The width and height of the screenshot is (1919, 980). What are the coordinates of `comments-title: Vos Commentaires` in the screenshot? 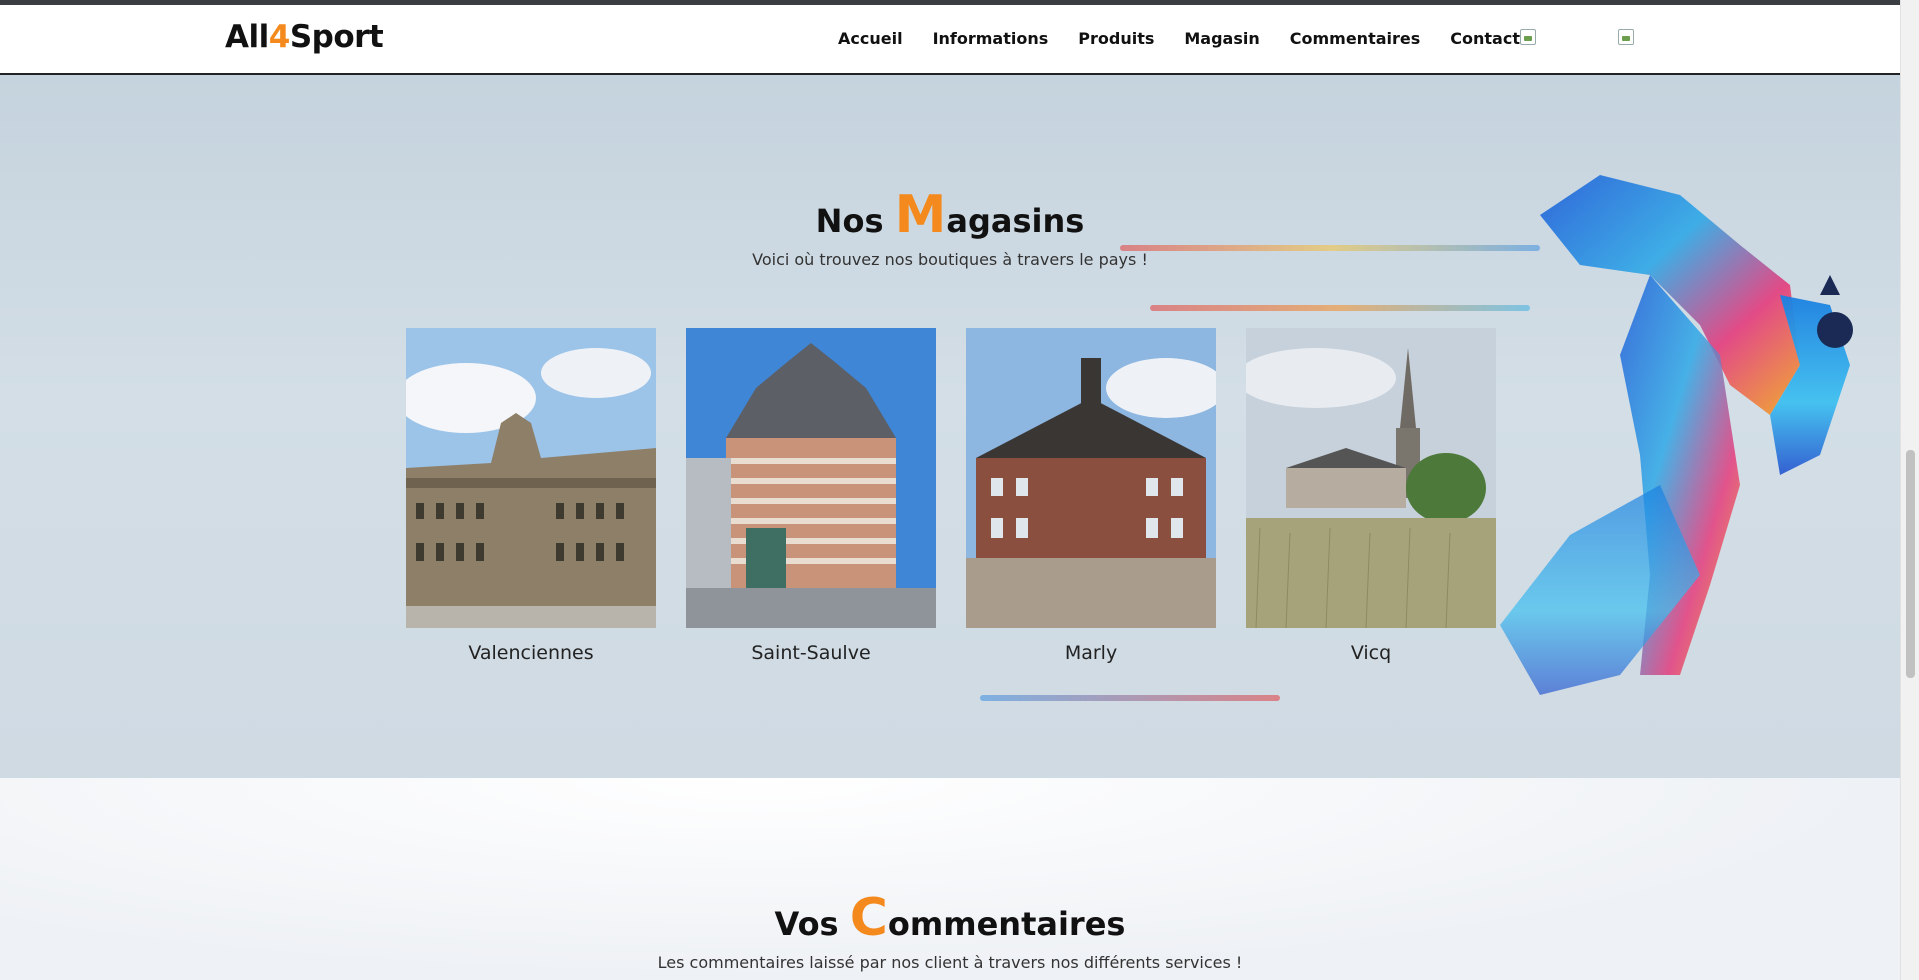 It's located at (950, 918).